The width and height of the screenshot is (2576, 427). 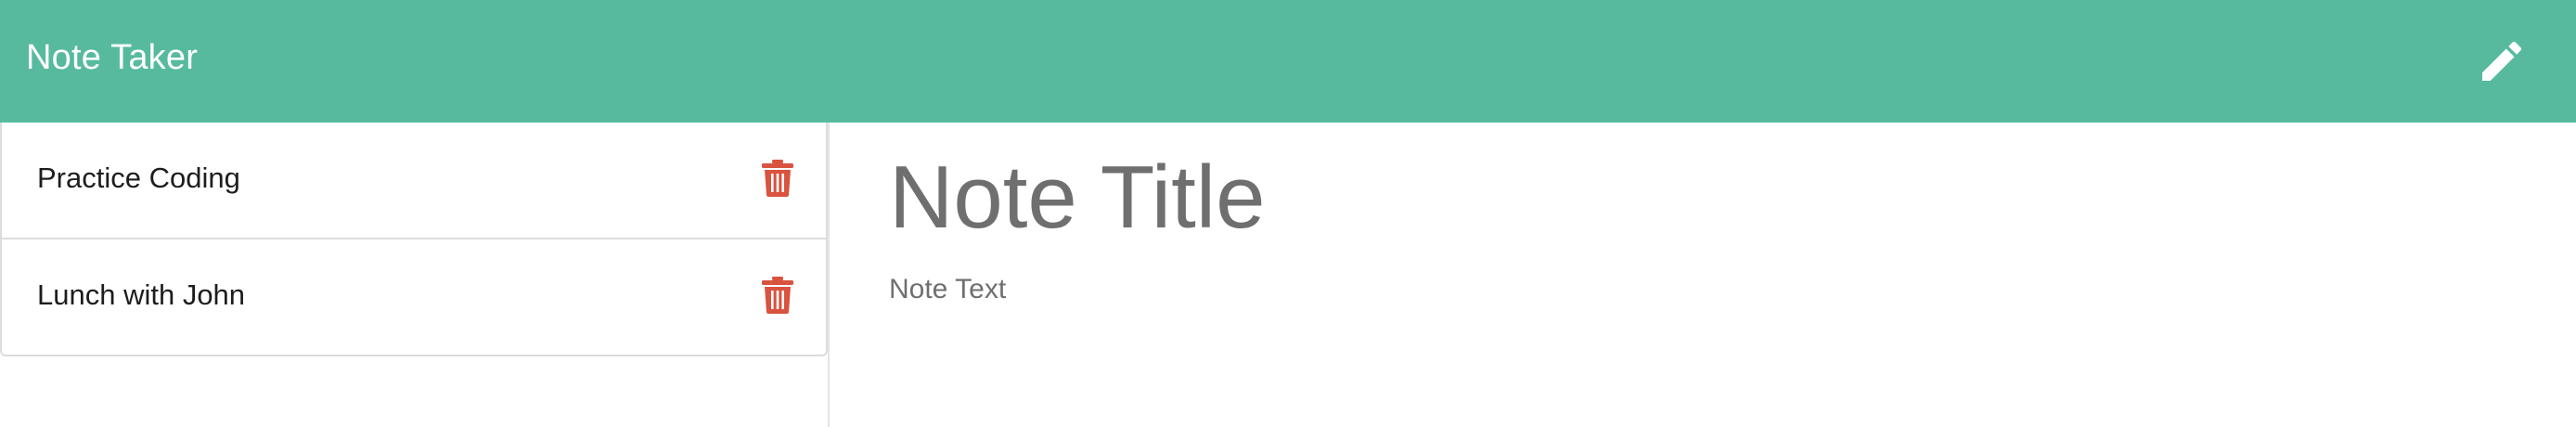 I want to click on pencil-icon, so click(x=2502, y=61).